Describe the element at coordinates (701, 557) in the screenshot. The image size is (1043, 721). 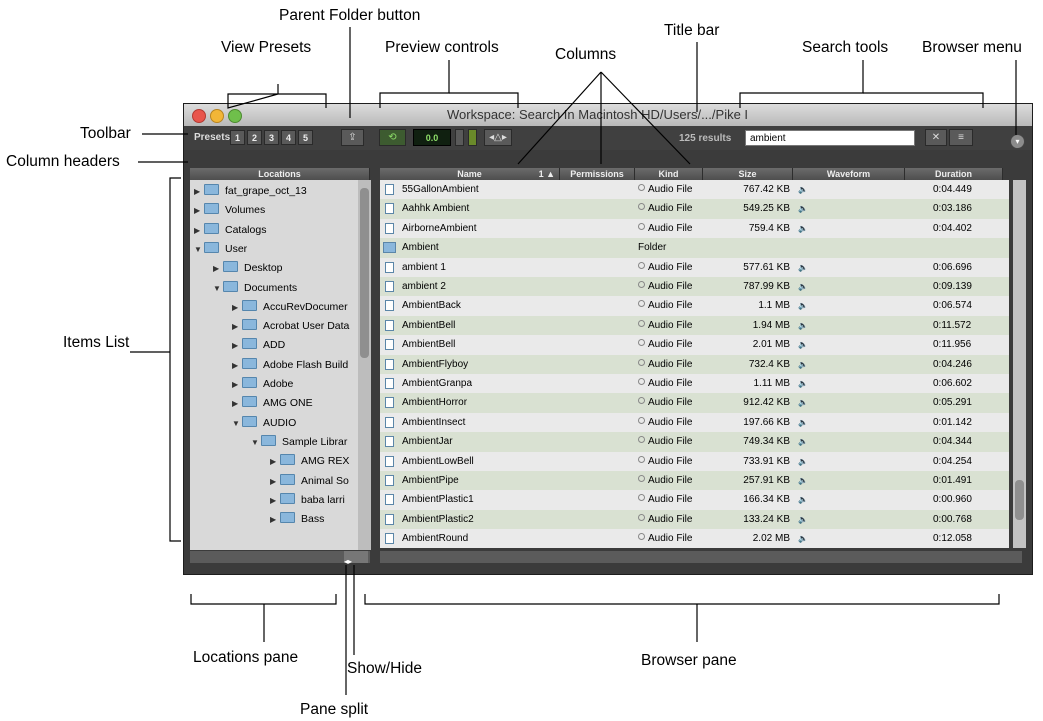
I see `browser-hscrollbar` at that location.